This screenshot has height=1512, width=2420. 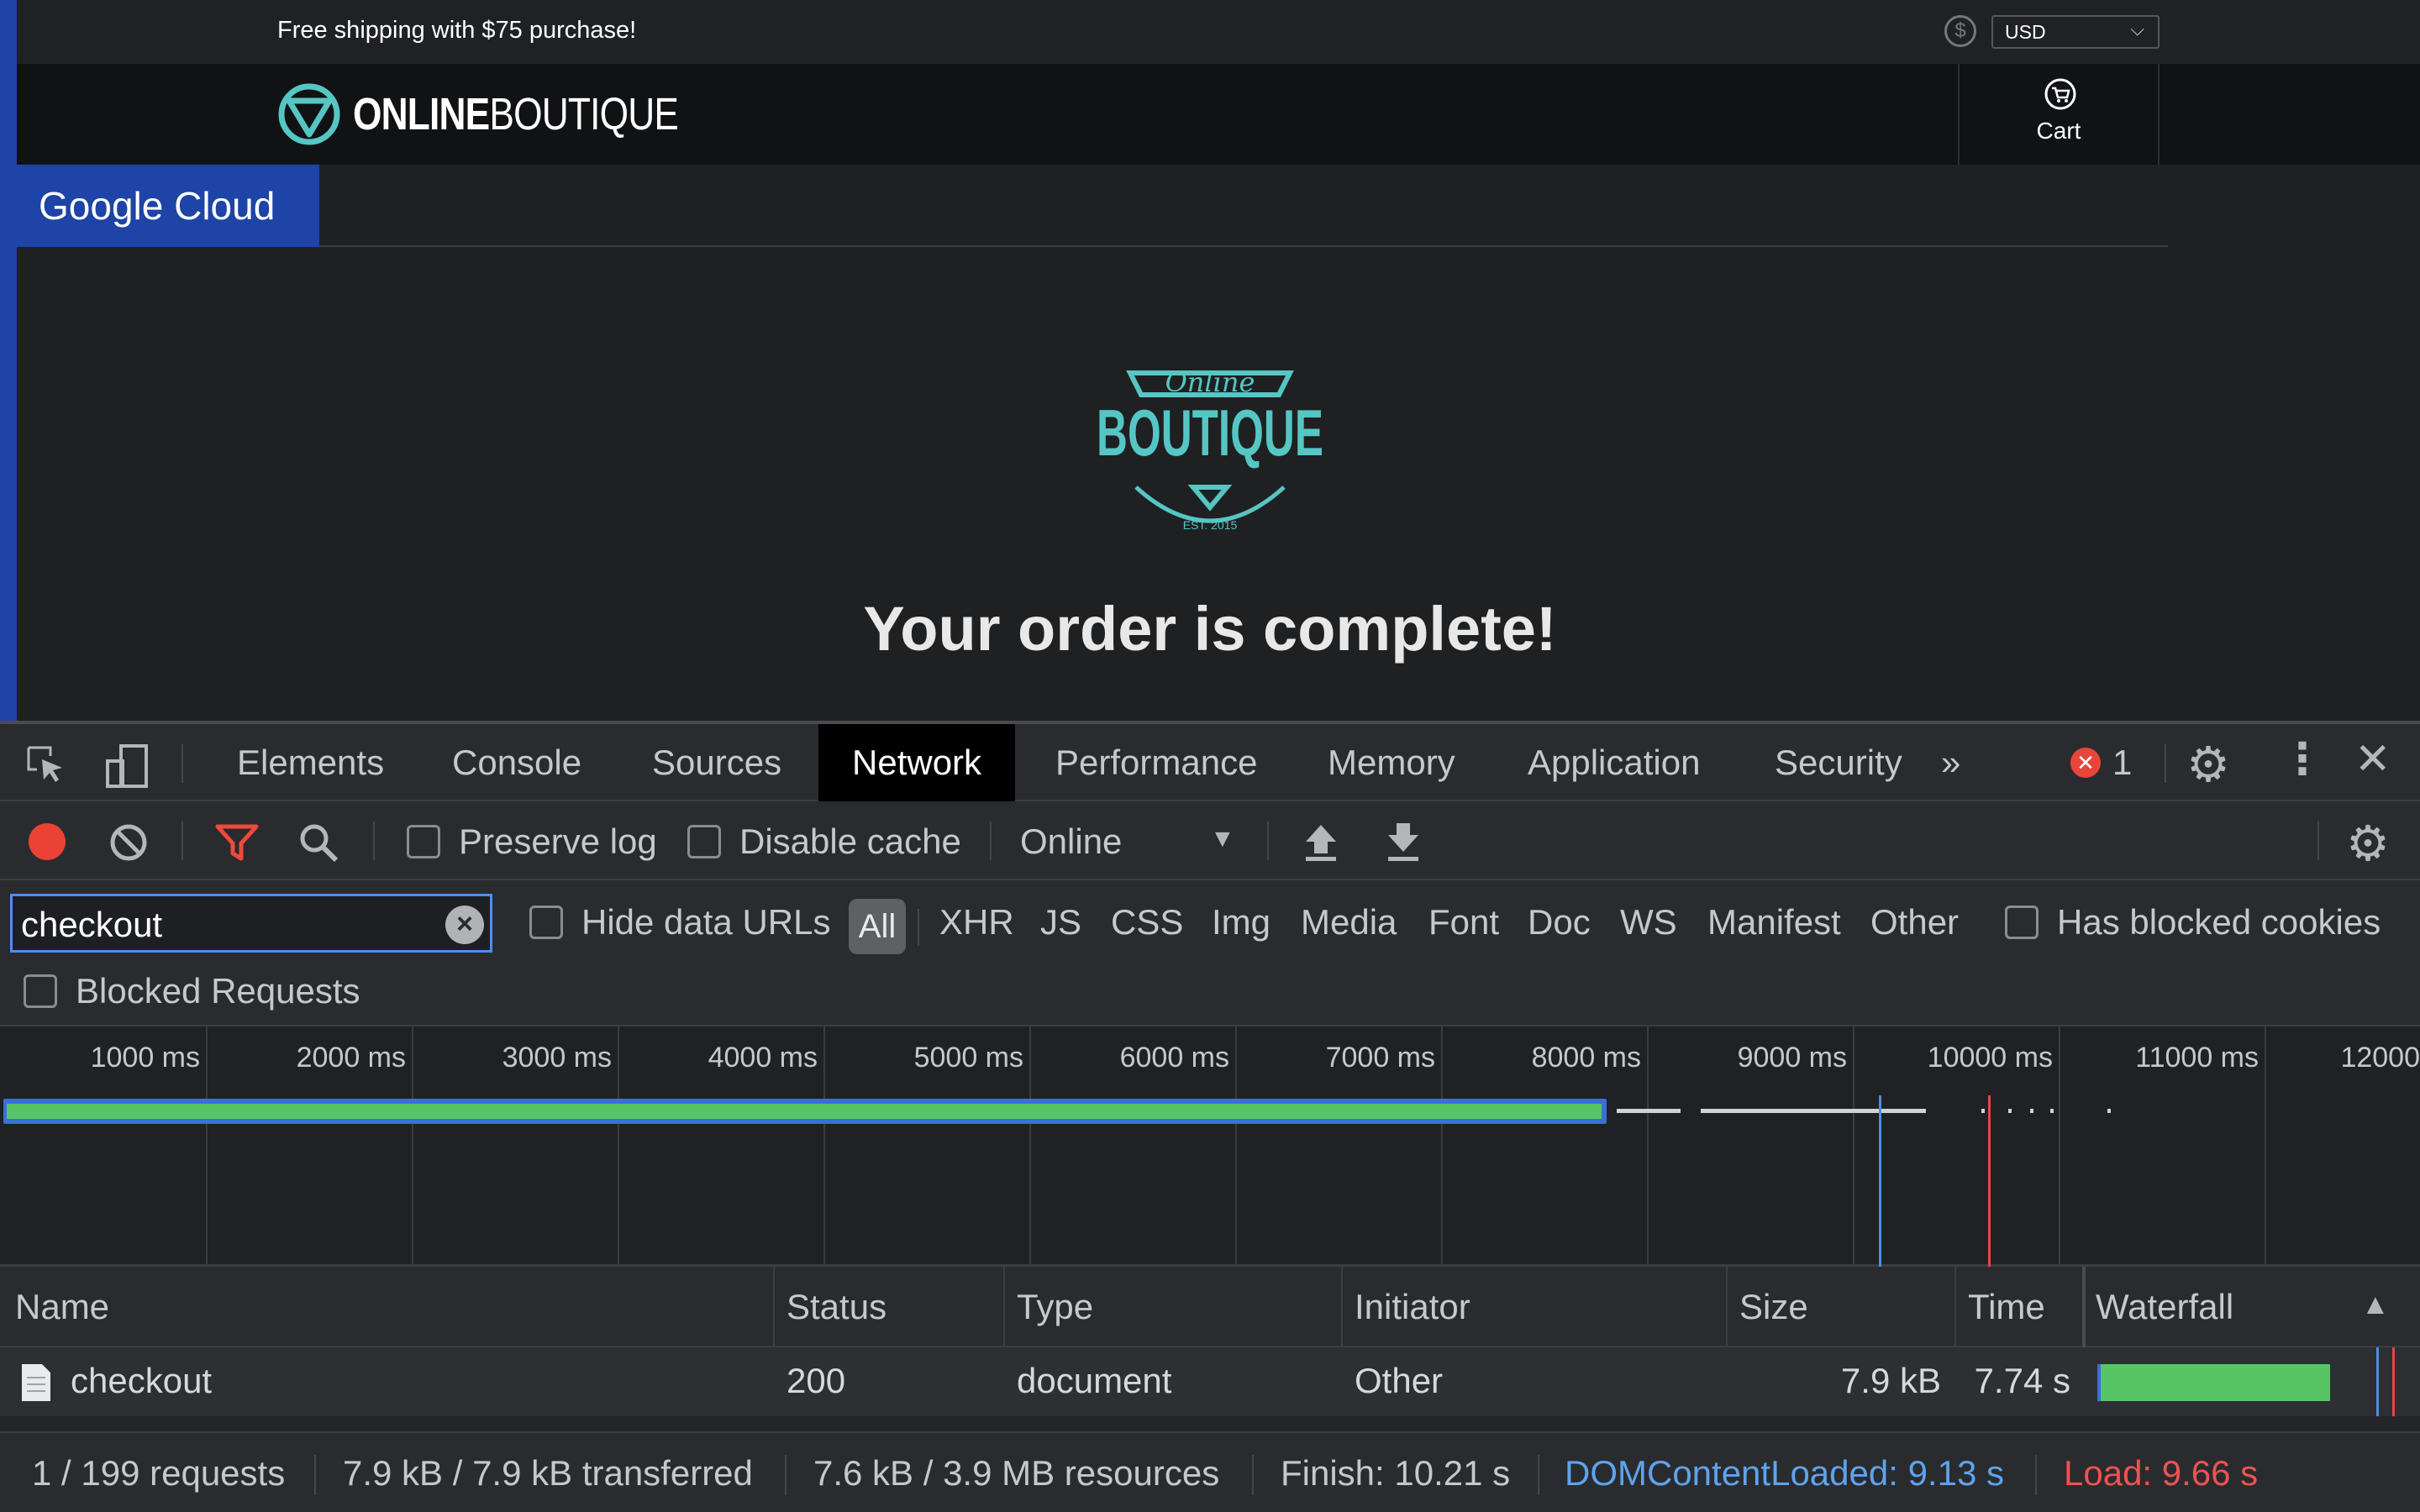 I want to click on type-filter-xhr: XHR, so click(x=976, y=922).